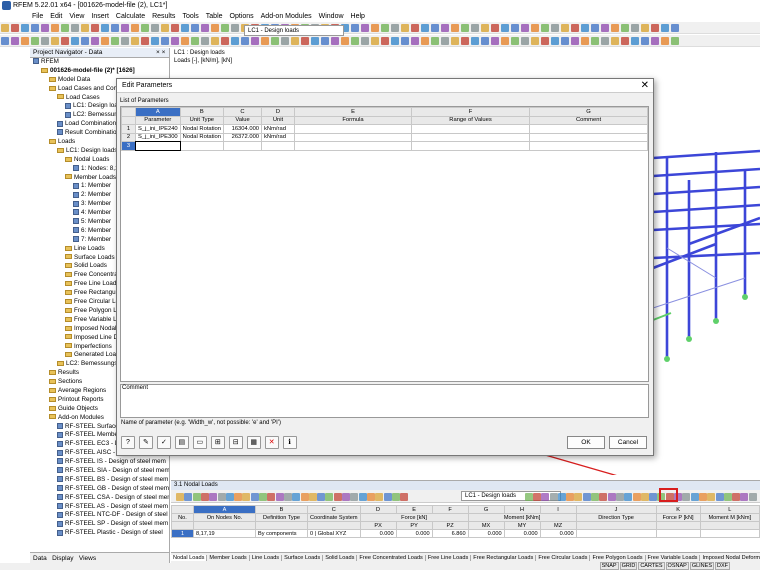 Image resolution: width=760 pixels, height=570 pixels. I want to click on cell-def: By components, so click(281, 533).